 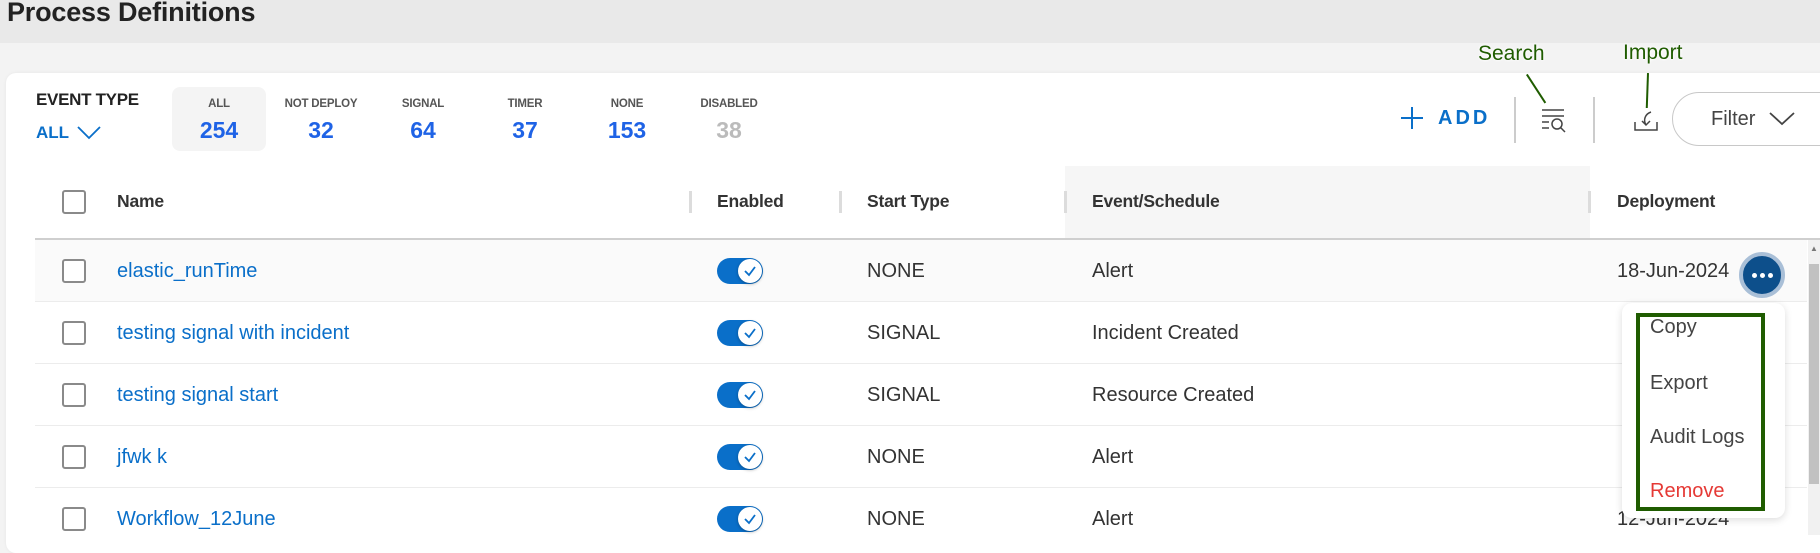 What do you see at coordinates (1653, 52) in the screenshot?
I see `annotation-import: Import` at bounding box center [1653, 52].